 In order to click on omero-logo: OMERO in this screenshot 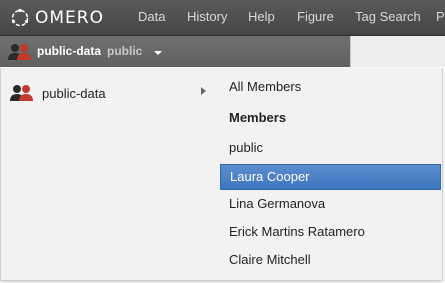, I will do `click(57, 18)`.